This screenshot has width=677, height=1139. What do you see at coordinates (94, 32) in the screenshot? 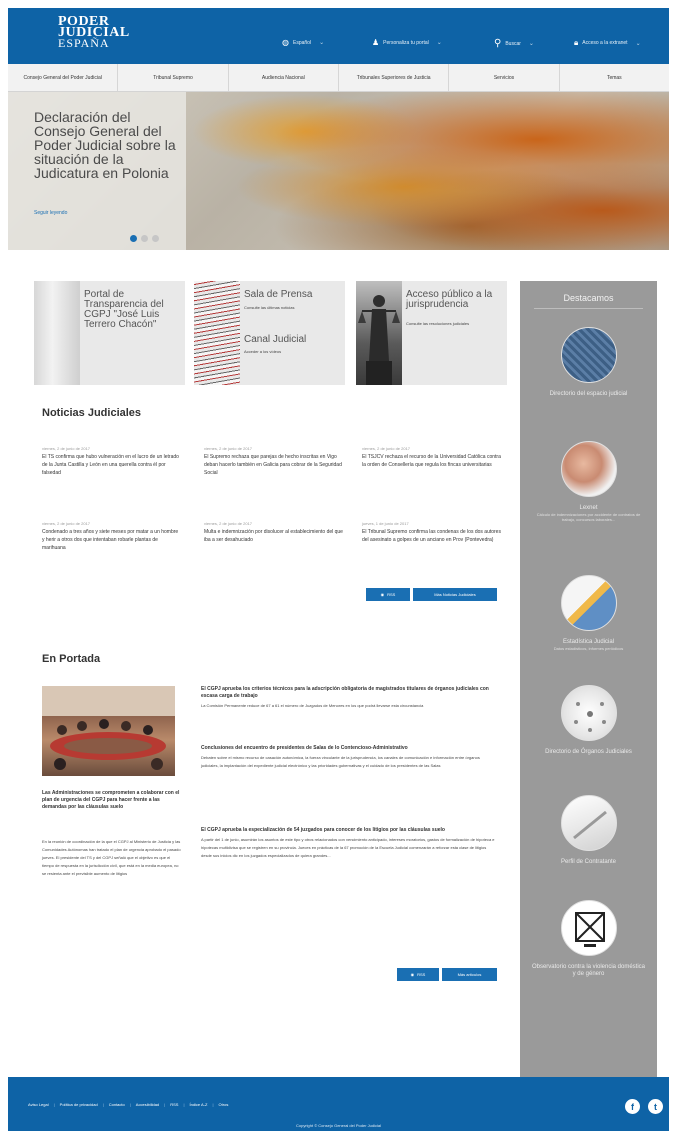
I see `site-logo: PODER JUDICIAL ESPAÑA` at bounding box center [94, 32].